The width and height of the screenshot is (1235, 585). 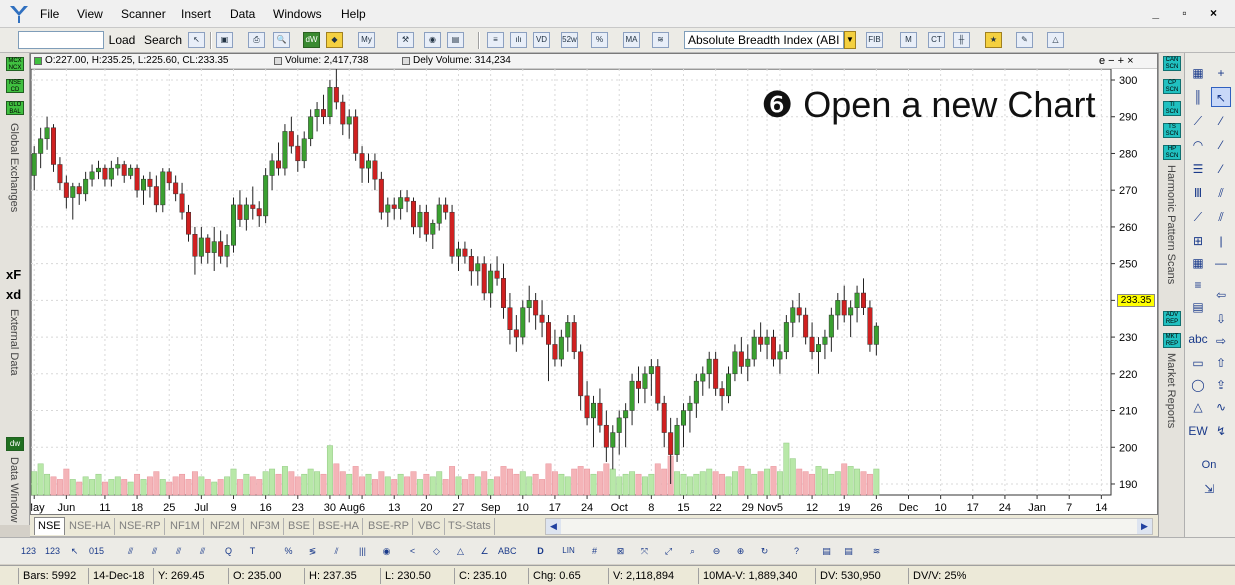 I want to click on numbers-arrow-icon: ↖, so click(x=74, y=551).